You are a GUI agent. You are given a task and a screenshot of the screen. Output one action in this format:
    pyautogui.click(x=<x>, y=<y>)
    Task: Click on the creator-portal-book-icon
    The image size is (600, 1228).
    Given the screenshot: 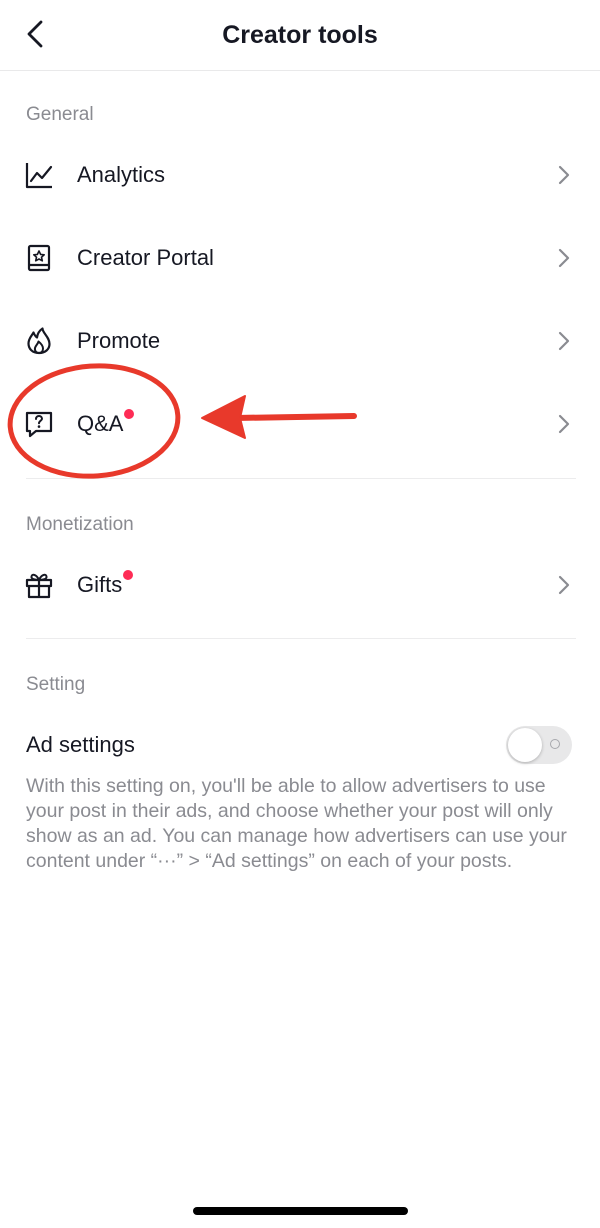 What is the action you would take?
    pyautogui.click(x=39, y=258)
    